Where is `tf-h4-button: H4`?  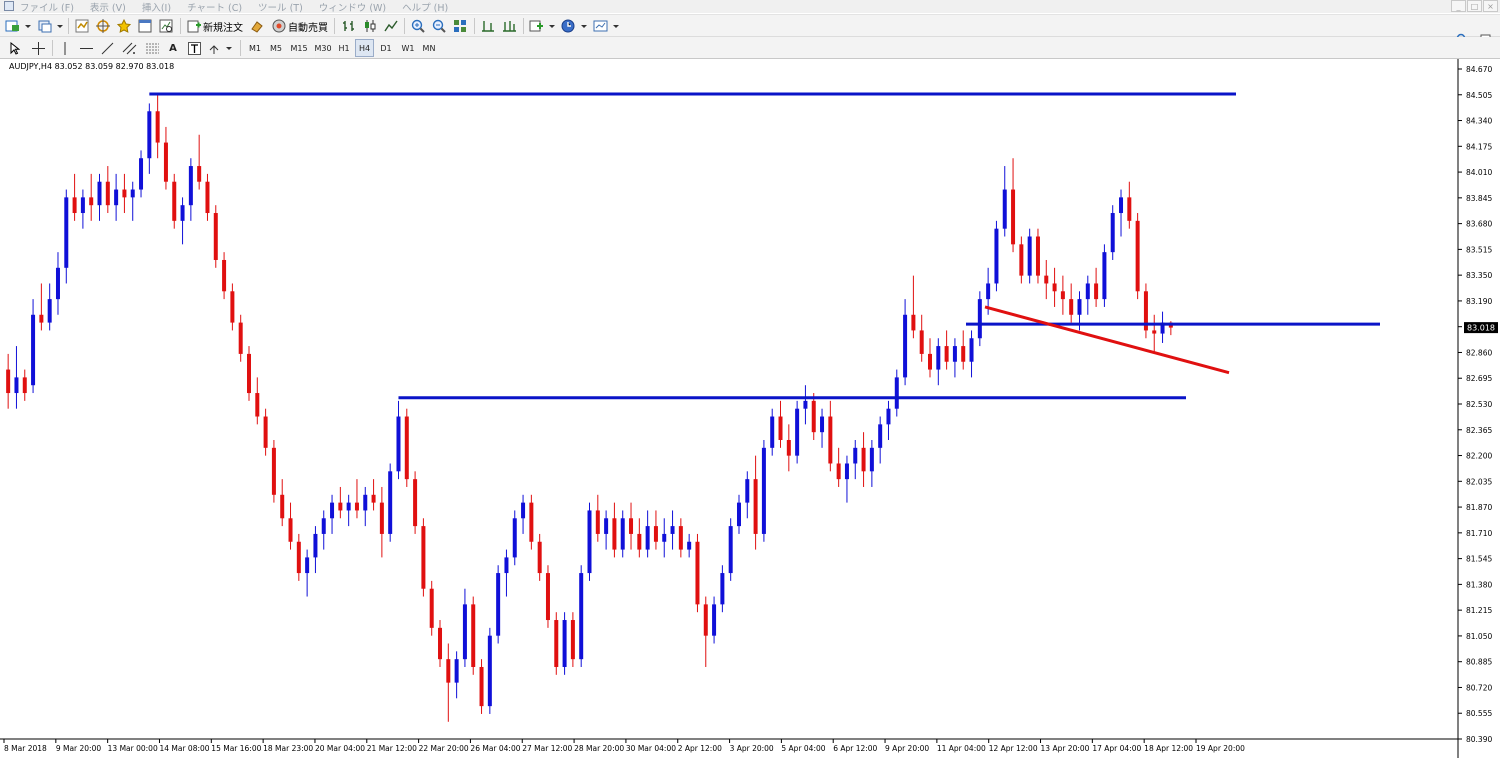
tf-h4-button: H4 is located at coordinates (364, 48).